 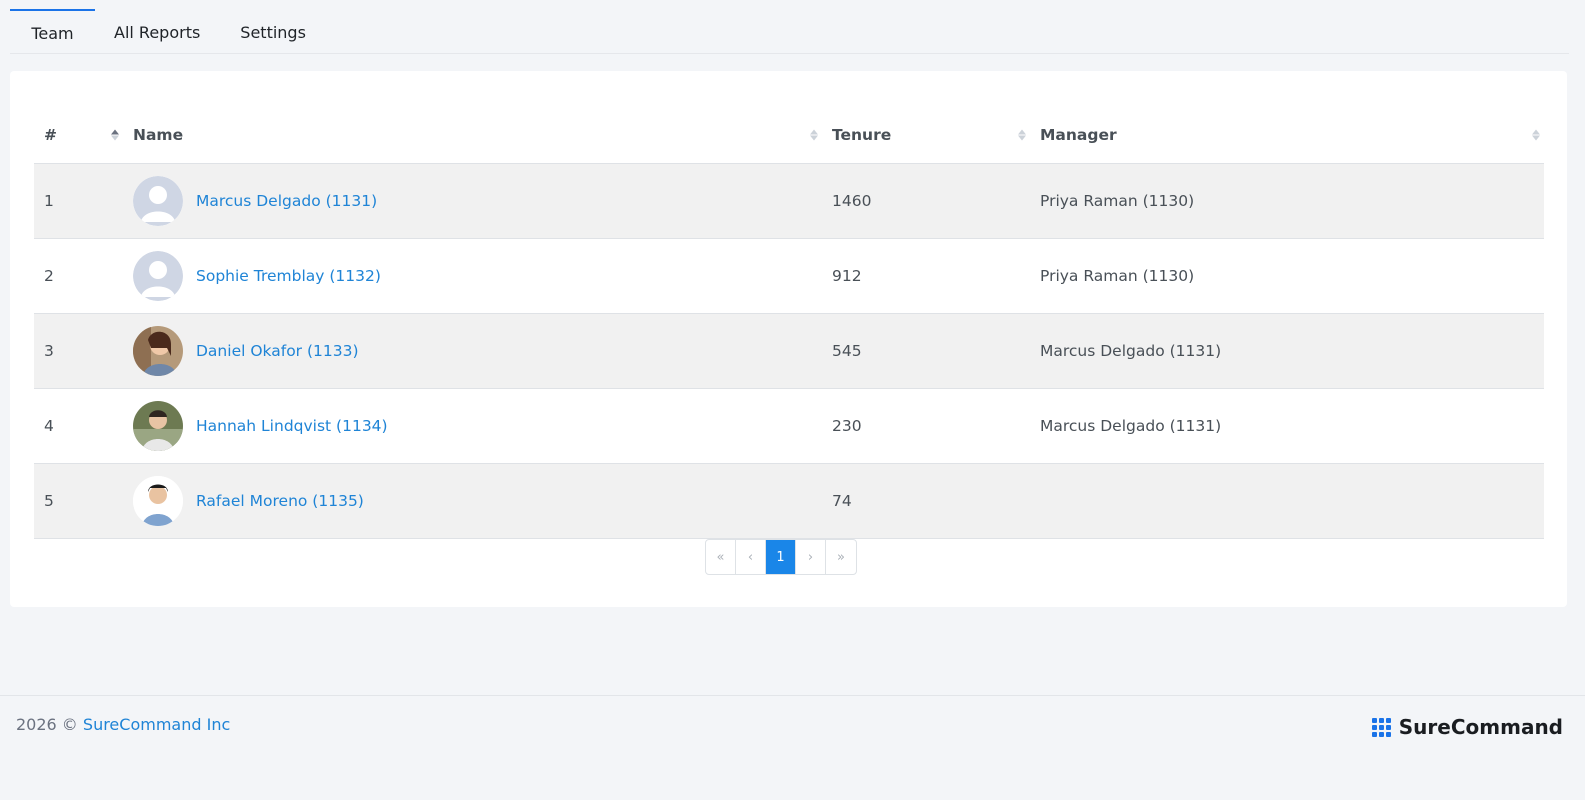 What do you see at coordinates (1381, 727) in the screenshot?
I see `grid-icon` at bounding box center [1381, 727].